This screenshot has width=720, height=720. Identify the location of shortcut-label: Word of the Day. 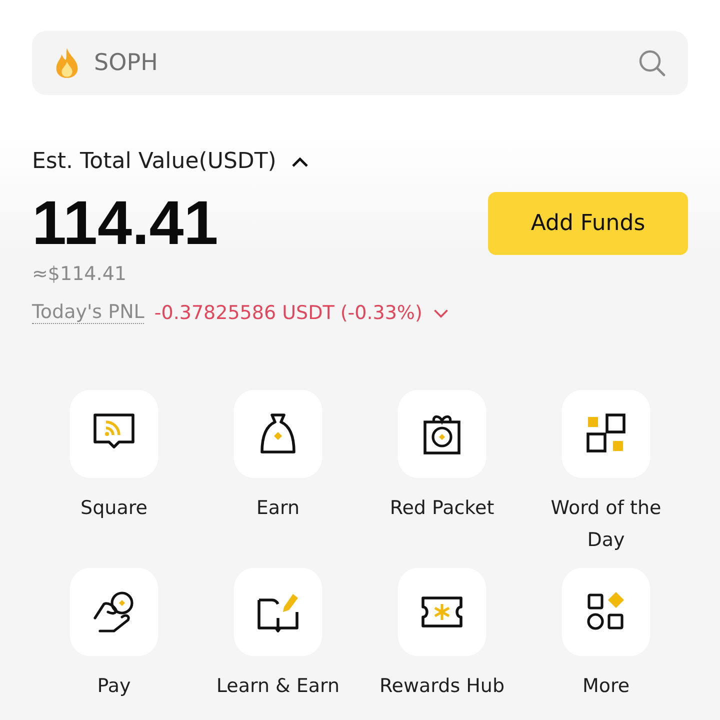
(606, 524).